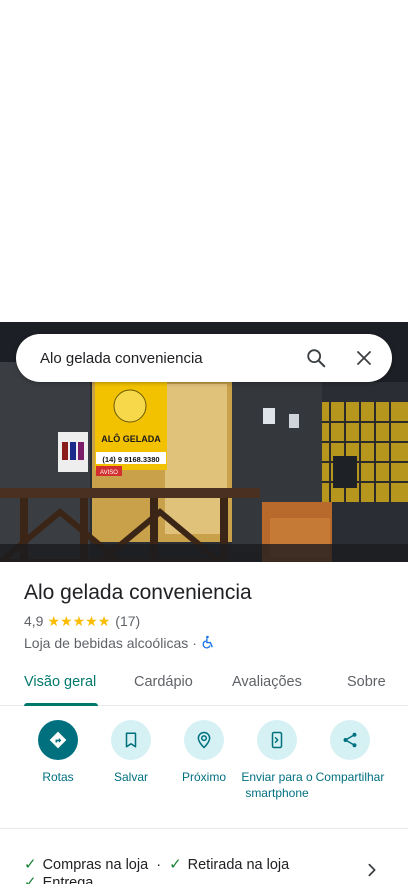 The image size is (408, 884). I want to click on tab-reviews: Avaliações, so click(267, 682).